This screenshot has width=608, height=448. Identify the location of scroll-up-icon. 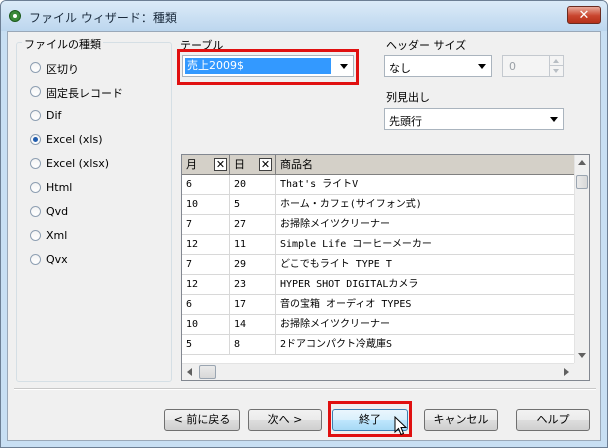
(582, 162).